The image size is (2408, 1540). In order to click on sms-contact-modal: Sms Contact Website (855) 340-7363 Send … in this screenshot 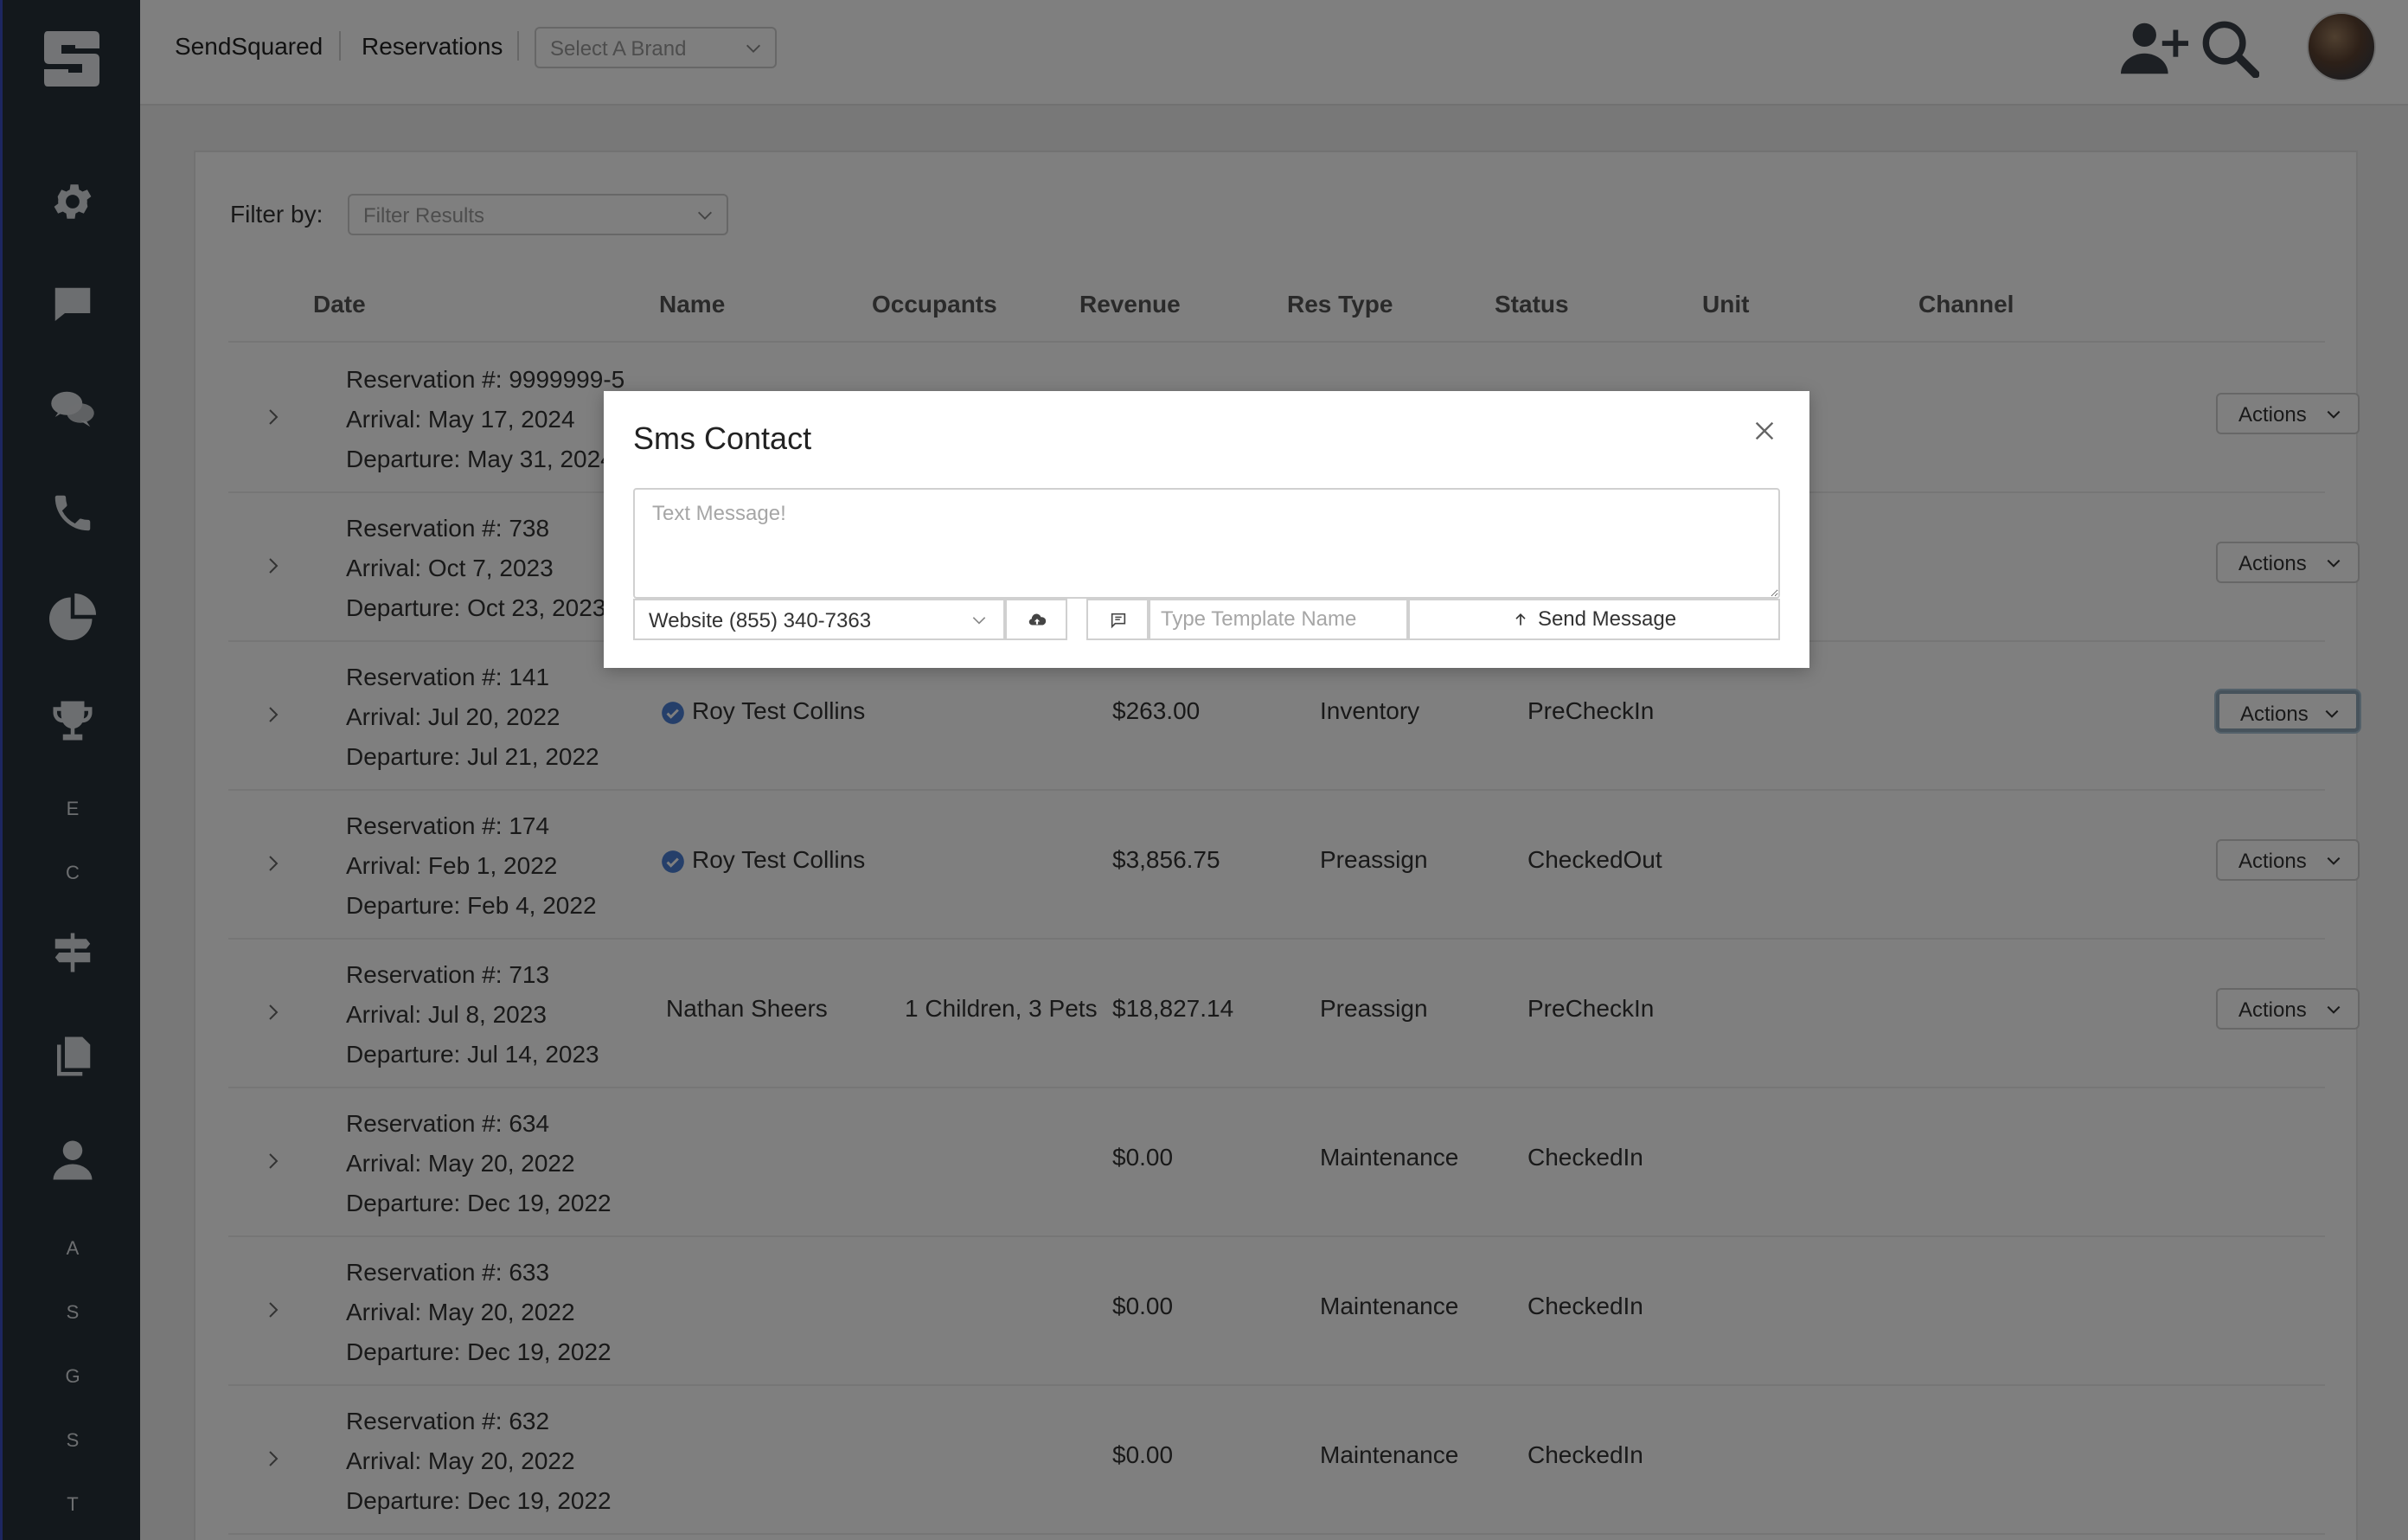, I will do `click(1206, 529)`.